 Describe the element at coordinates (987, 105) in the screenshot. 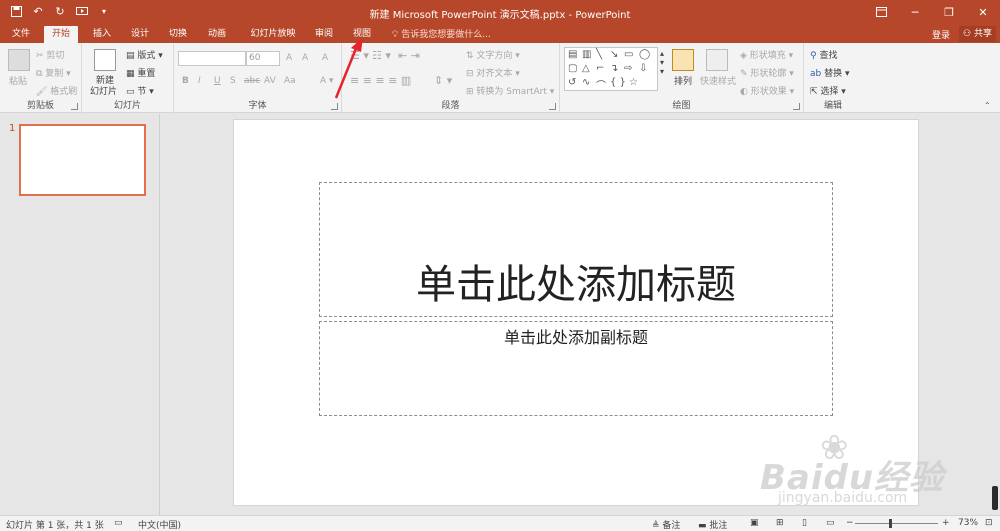

I see `collapse-ribbon-icon: ⌃` at that location.